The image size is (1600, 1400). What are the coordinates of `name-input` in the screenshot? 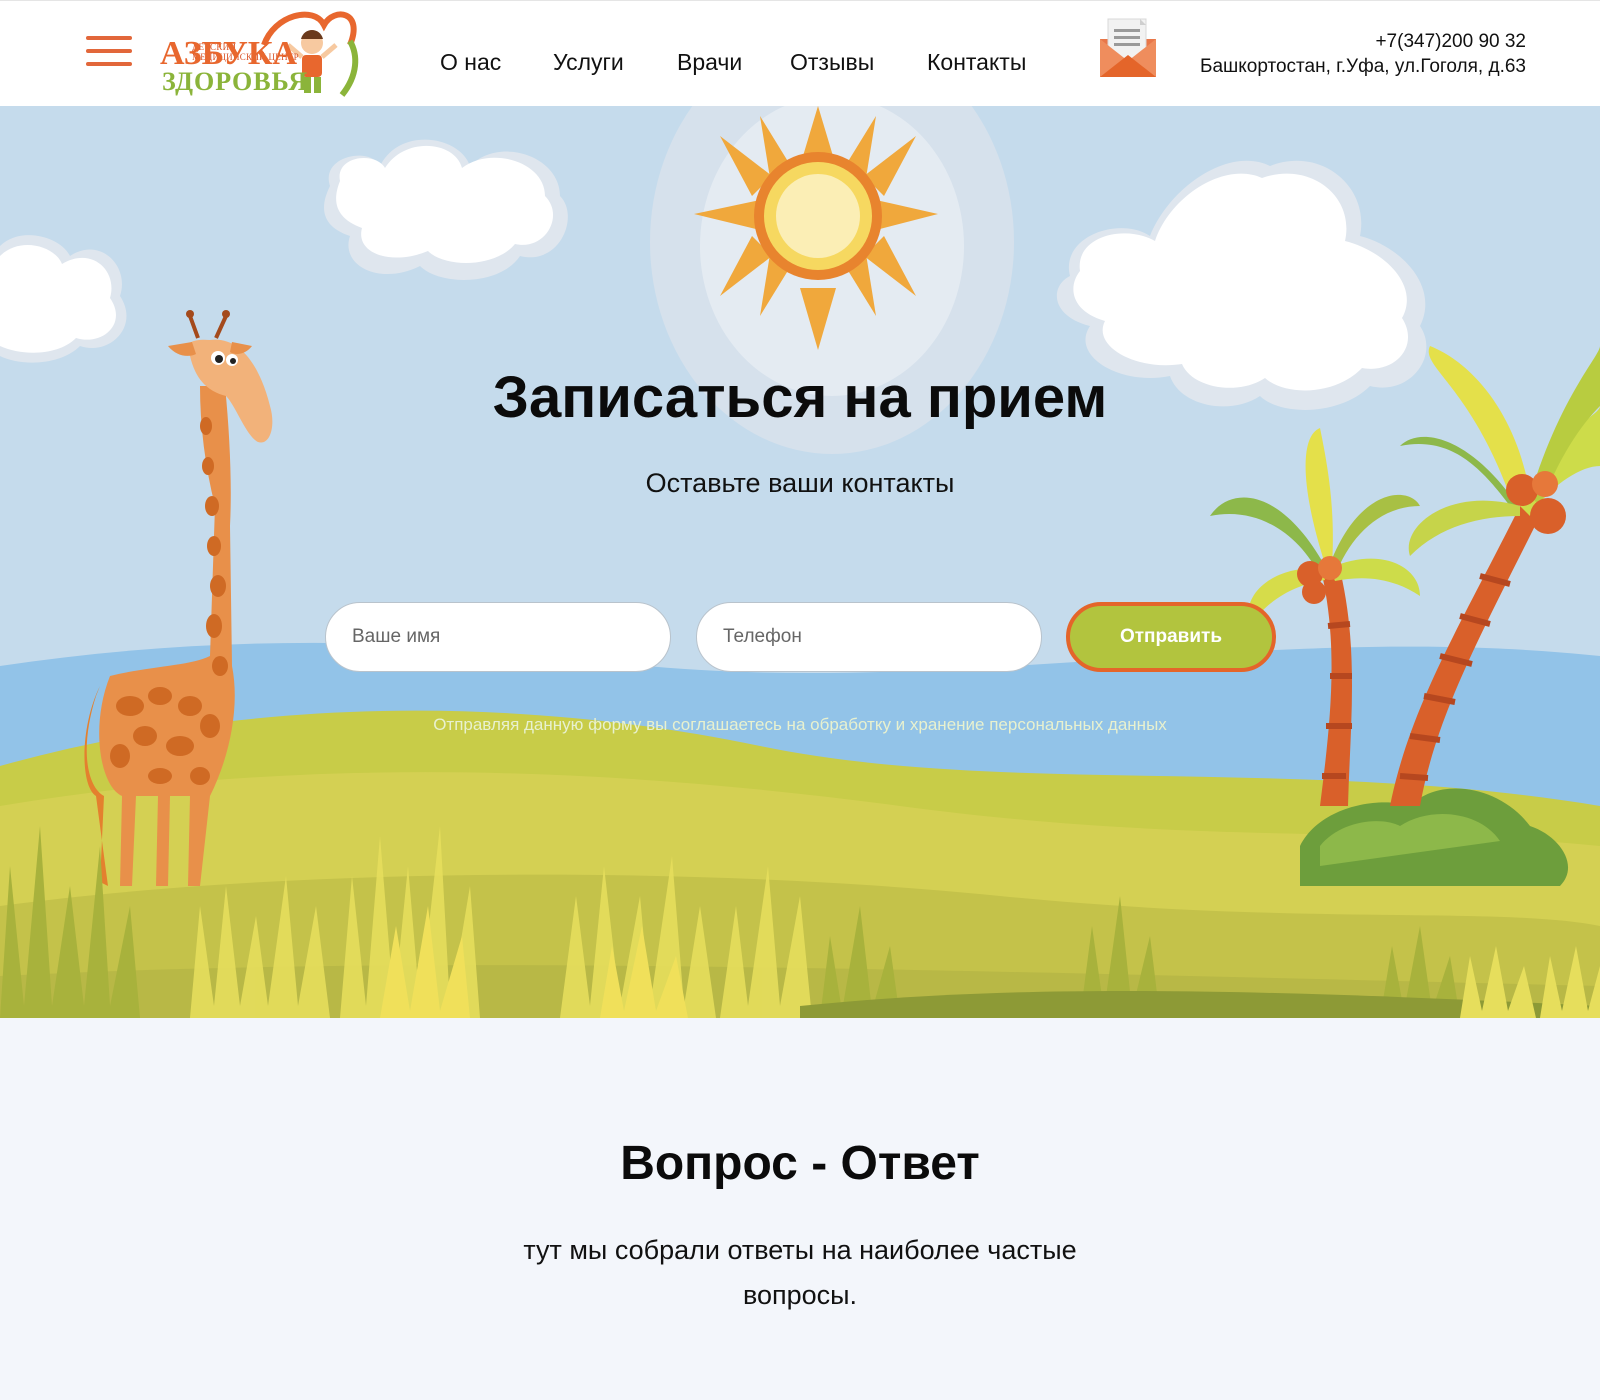 It's located at (498, 637).